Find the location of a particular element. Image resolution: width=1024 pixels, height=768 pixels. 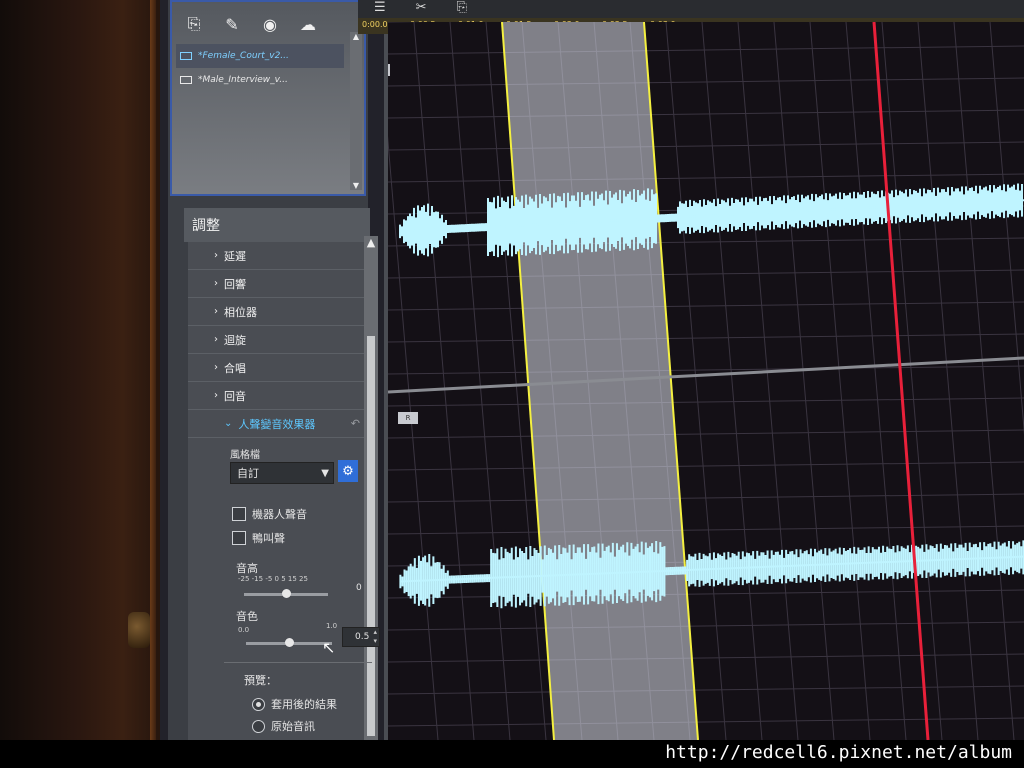

preview-label: 預覽： is located at coordinates (260, 680).